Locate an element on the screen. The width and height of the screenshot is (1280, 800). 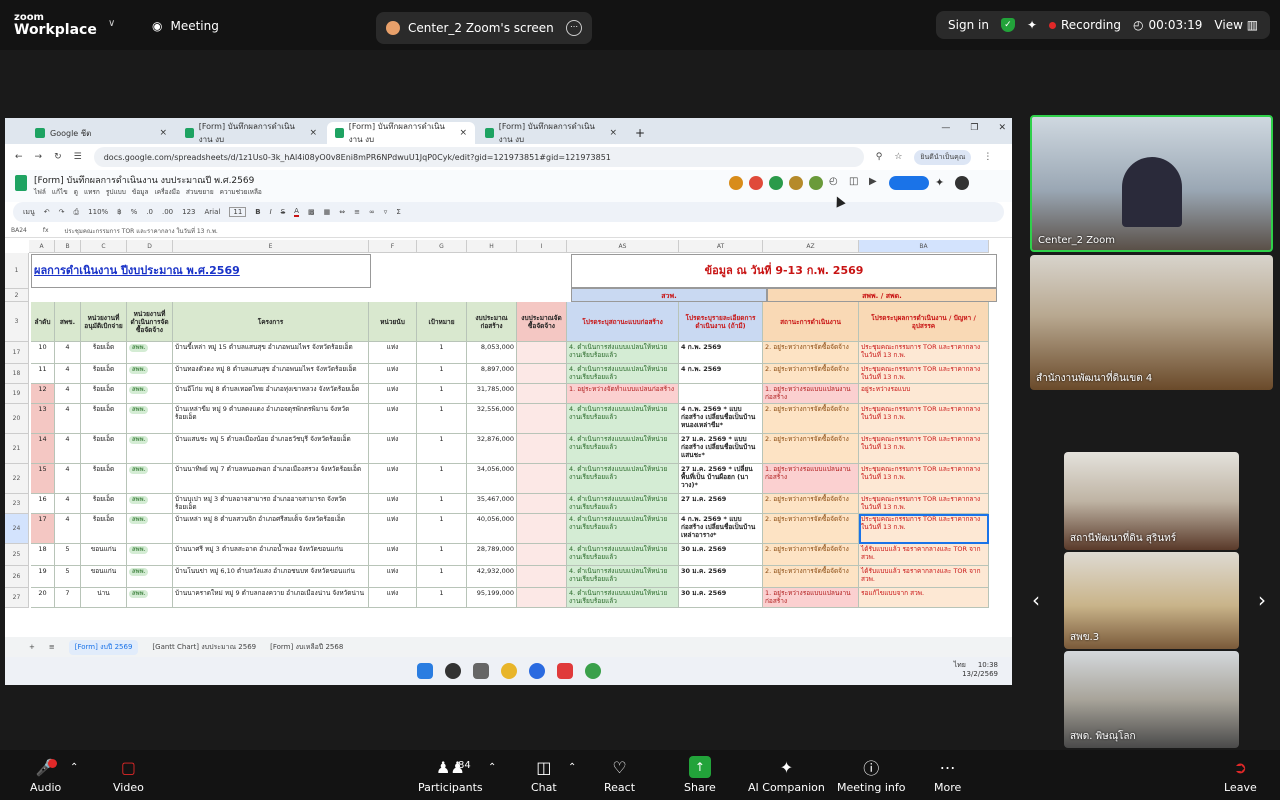
back-icon: ← is located at coordinates (19, 157).